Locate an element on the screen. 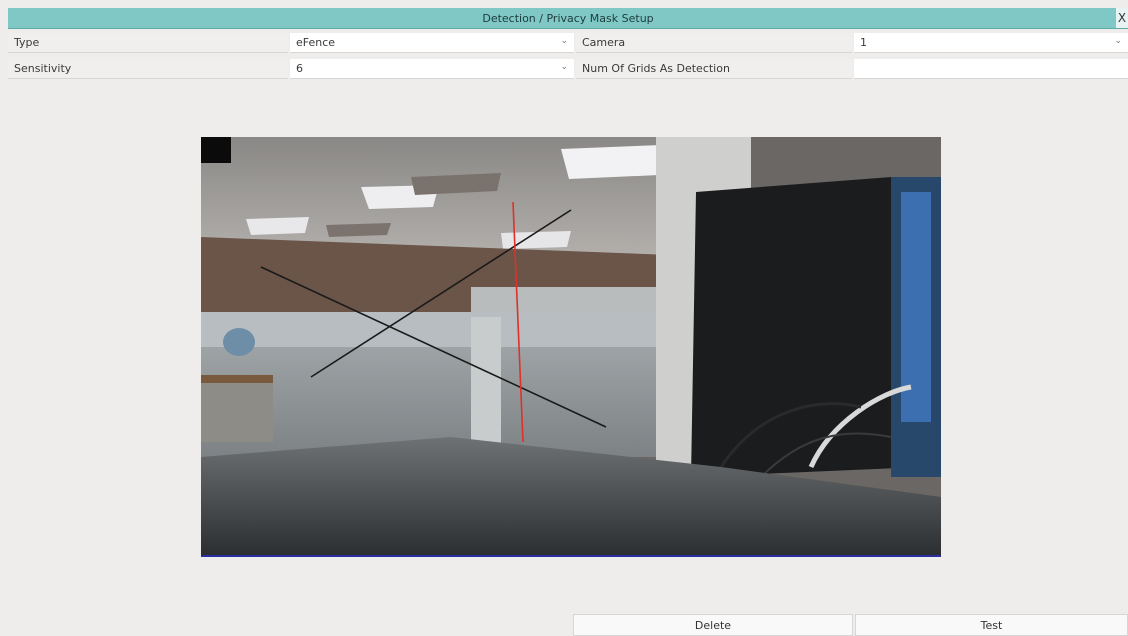 The height and width of the screenshot is (636, 1128). sensitivity-select: 6 ⌄ is located at coordinates (432, 69).